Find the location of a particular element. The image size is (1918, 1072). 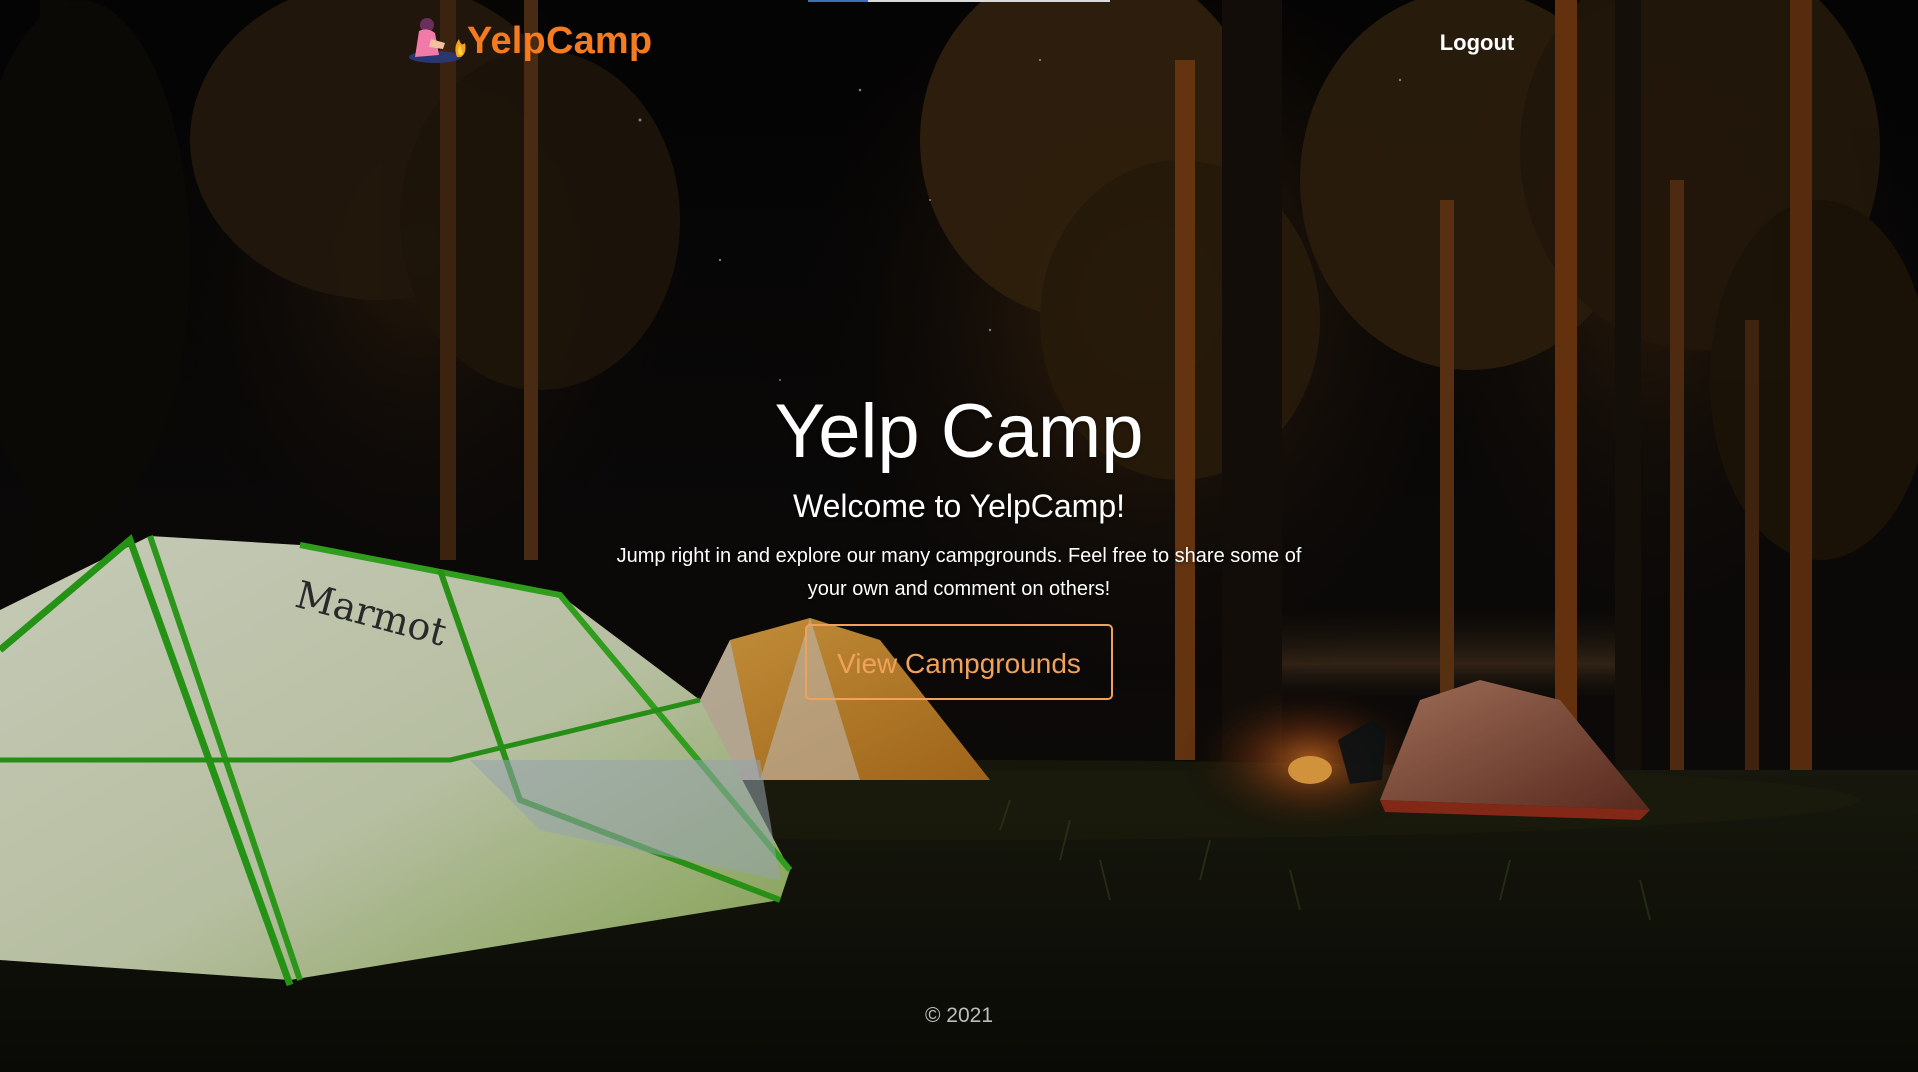

footer: © 2021 is located at coordinates (959, 1016).